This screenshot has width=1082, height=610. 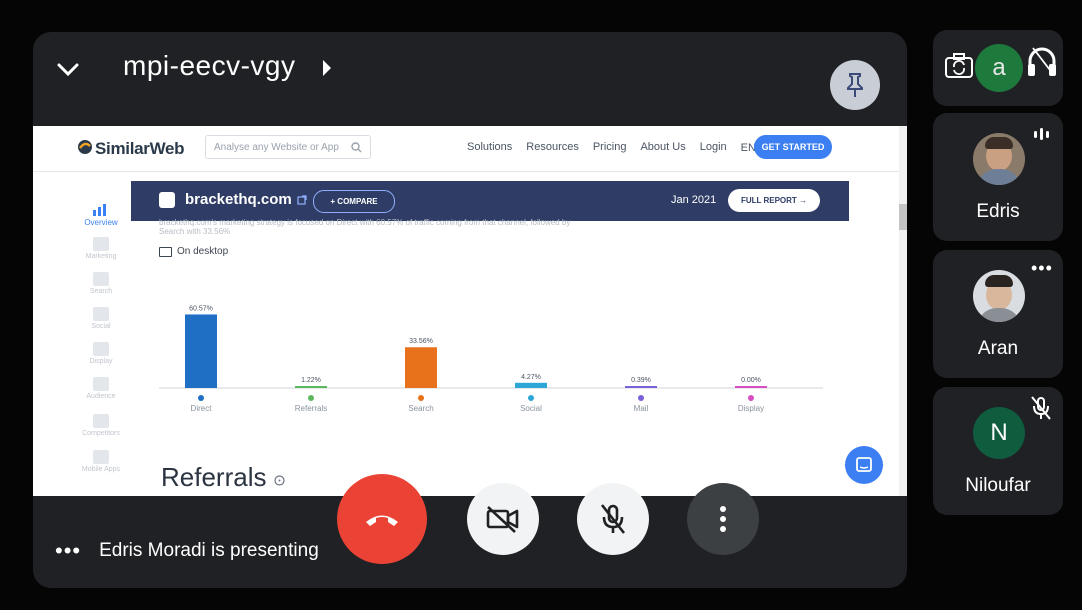 I want to click on category-label: Search, so click(x=420, y=408).